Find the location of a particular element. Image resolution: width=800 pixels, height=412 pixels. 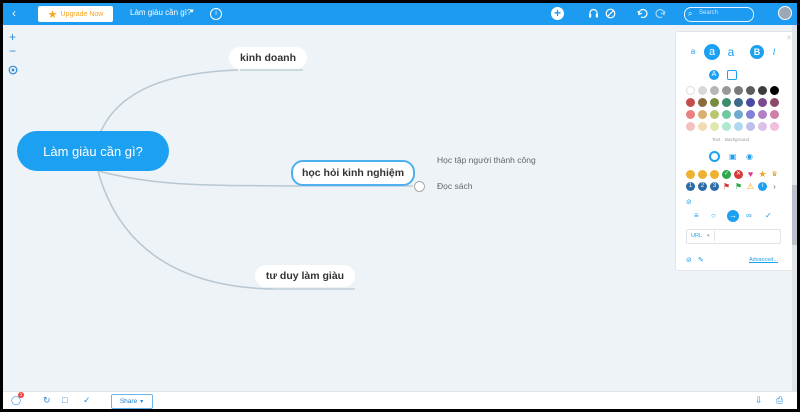

share-label: Share is located at coordinates (128, 401).